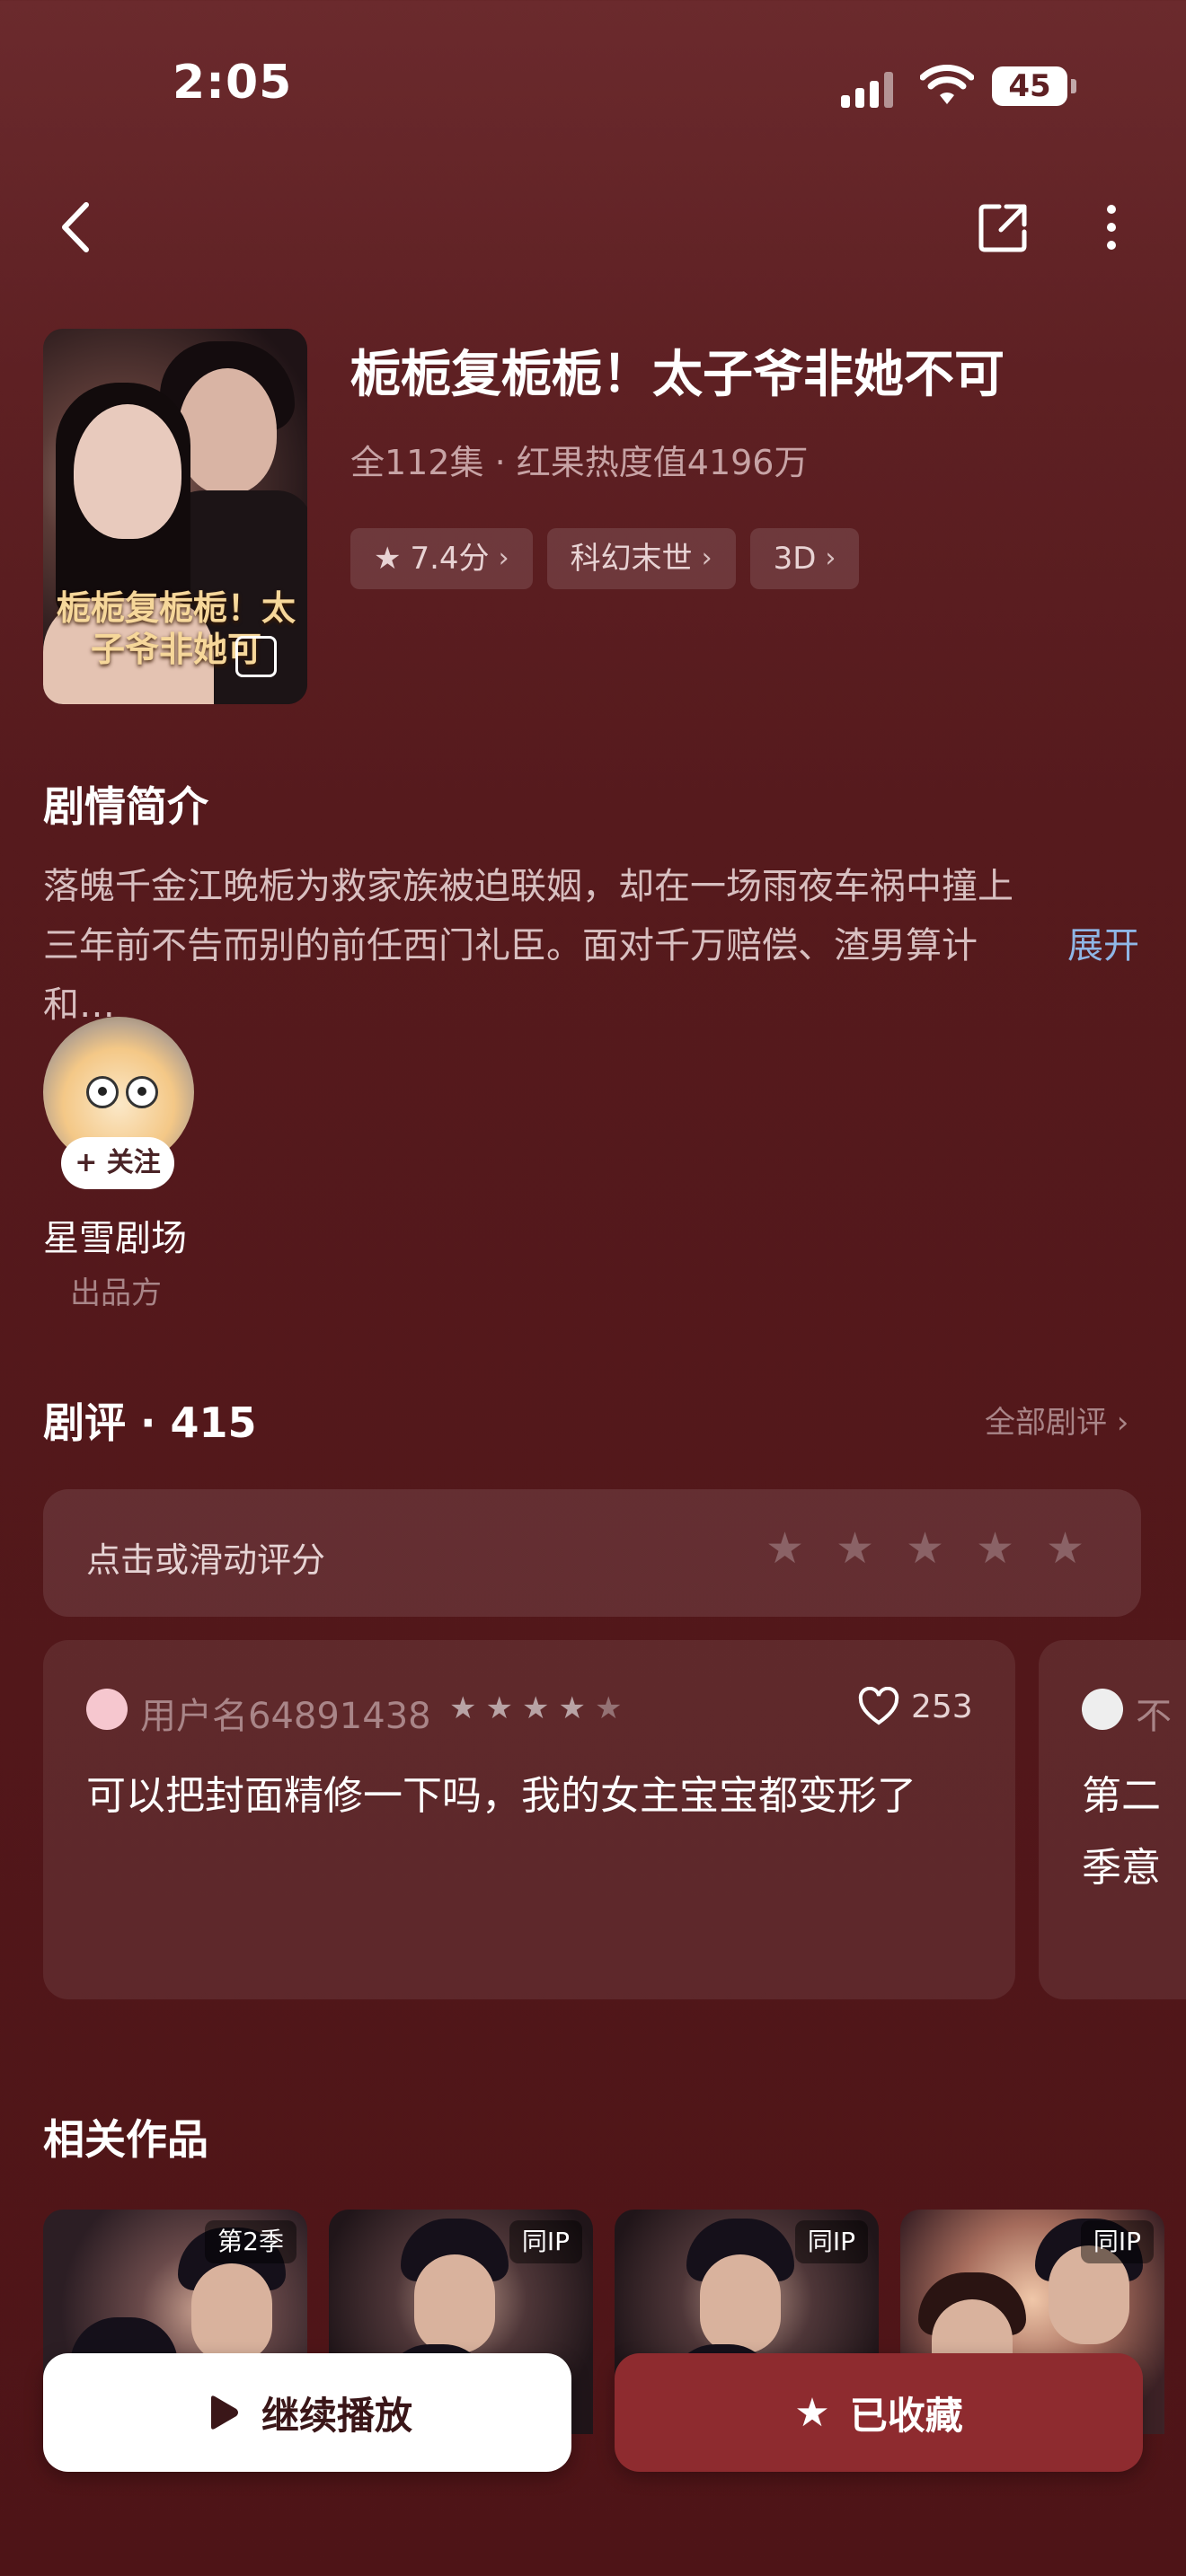 This screenshot has width=1186, height=2576. Describe the element at coordinates (878, 1706) in the screenshot. I see `heart-icon` at that location.